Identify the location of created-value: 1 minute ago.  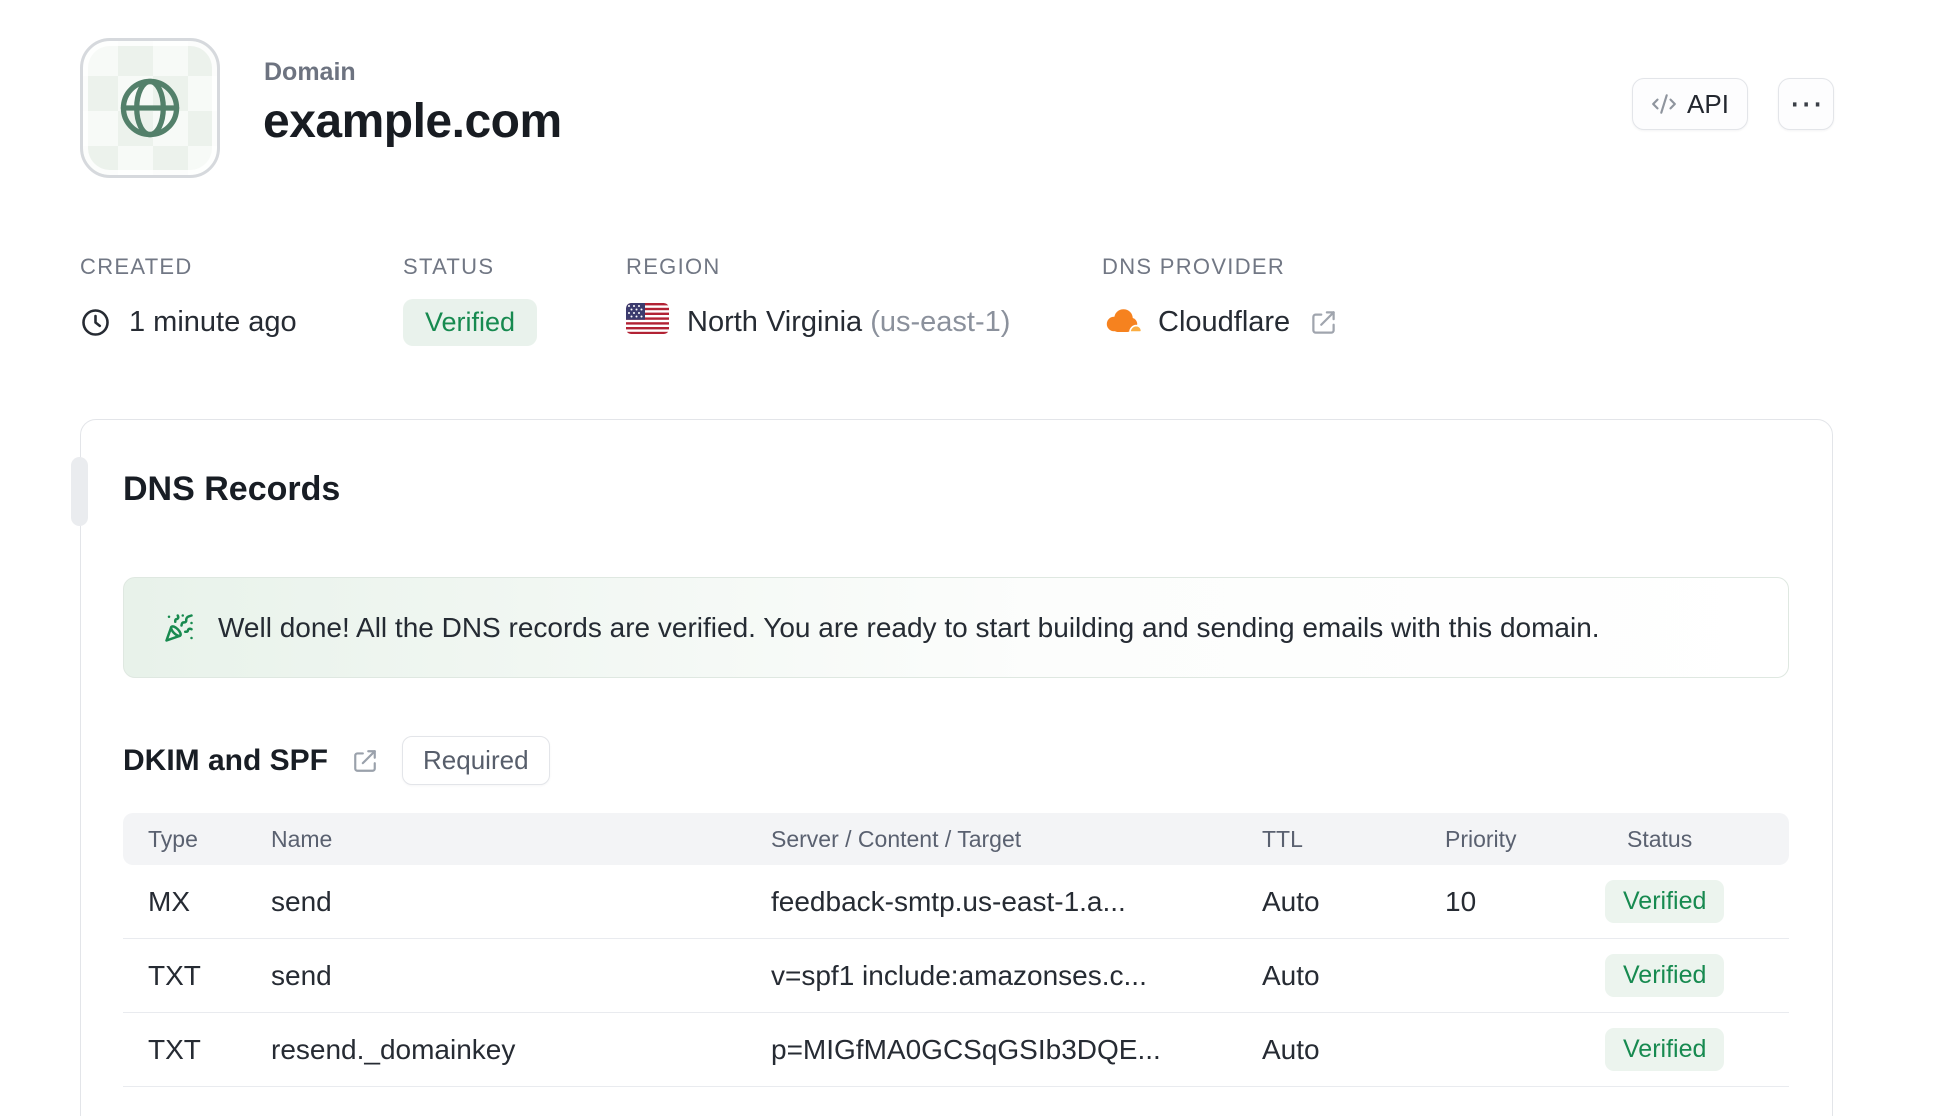
(213, 321).